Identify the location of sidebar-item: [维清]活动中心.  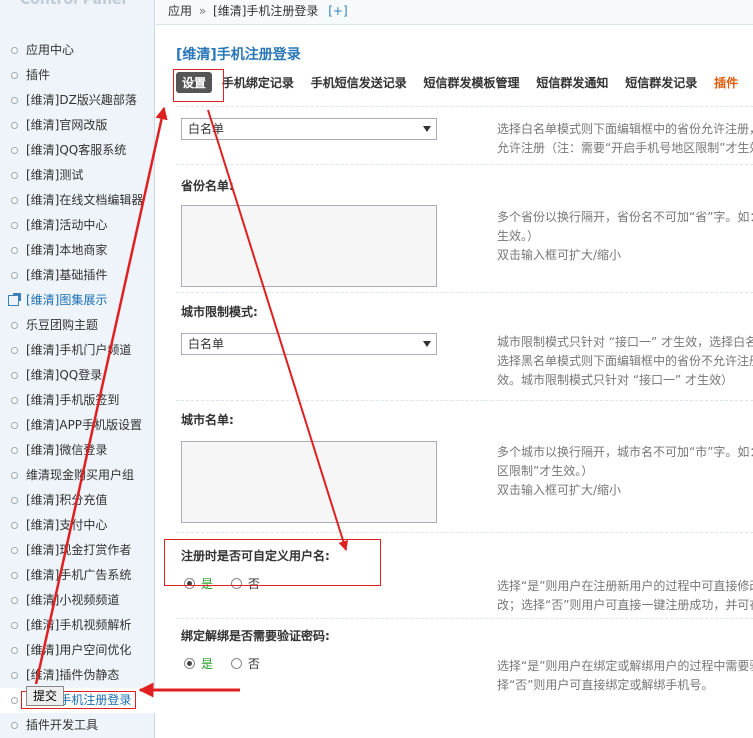
(77, 225).